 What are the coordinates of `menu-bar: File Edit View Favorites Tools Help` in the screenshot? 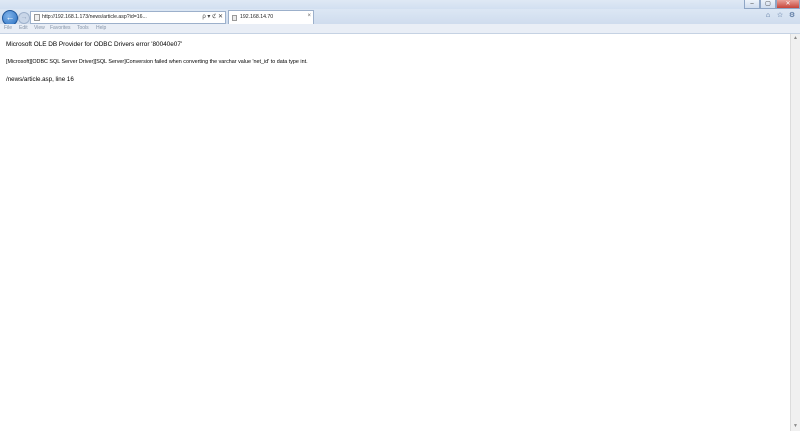 It's located at (400, 29).